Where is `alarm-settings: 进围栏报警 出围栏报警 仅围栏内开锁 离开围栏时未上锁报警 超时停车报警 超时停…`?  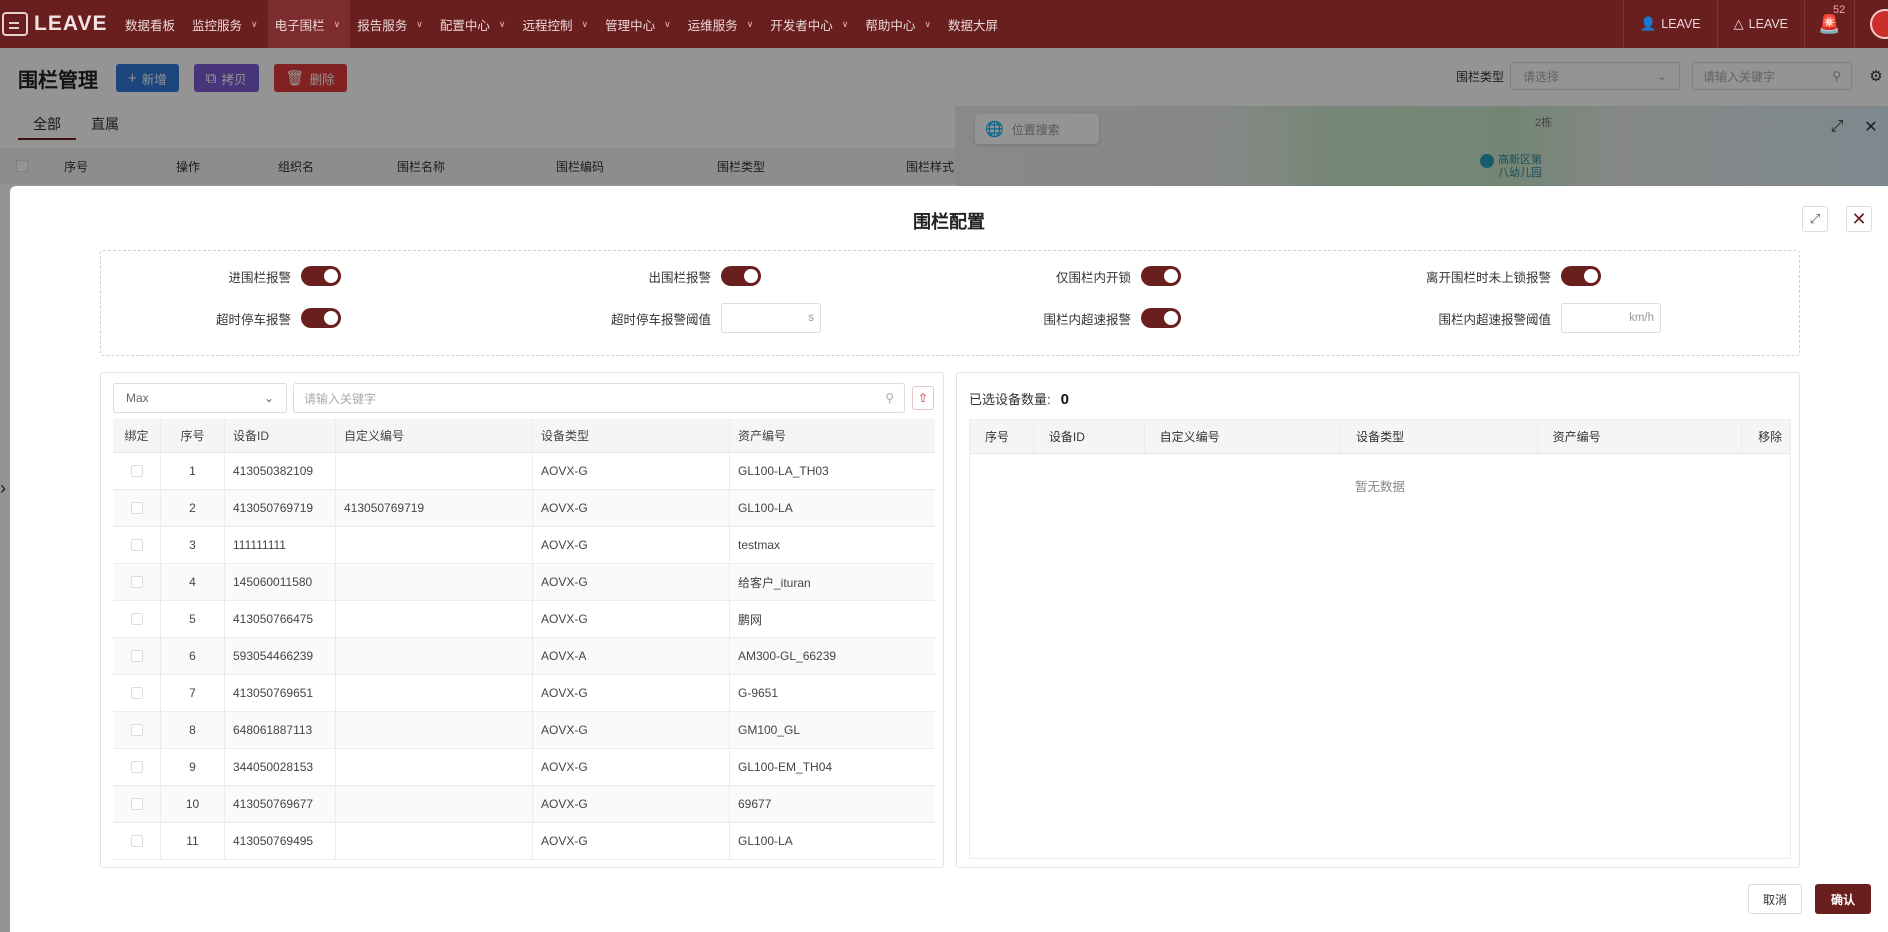
alarm-settings: 进围栏报警 出围栏报警 仅围栏内开锁 离开围栏时未上锁报警 超时停车报警 超时停… is located at coordinates (950, 303).